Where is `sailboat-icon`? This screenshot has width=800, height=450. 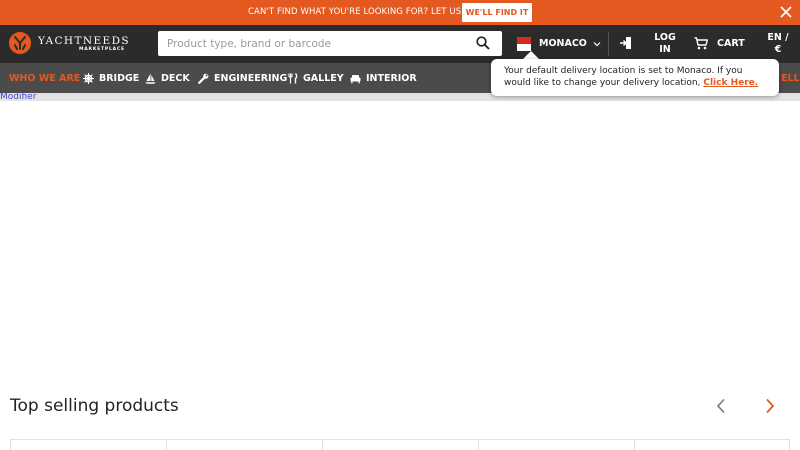
sailboat-icon is located at coordinates (150, 78).